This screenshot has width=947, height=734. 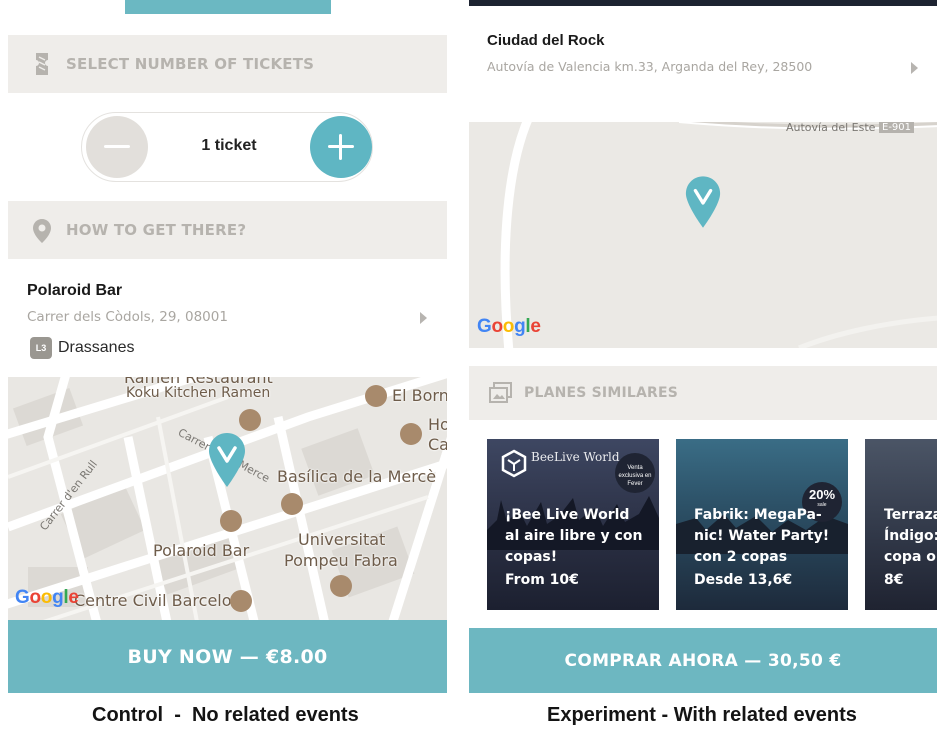 I want to click on map-label: Ho, so click(x=437, y=424).